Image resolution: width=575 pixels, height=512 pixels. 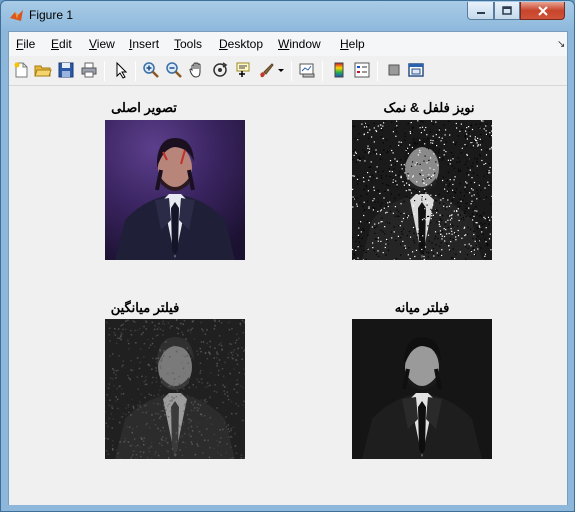 I want to click on brush-dropdown-icon, so click(x=281, y=70).